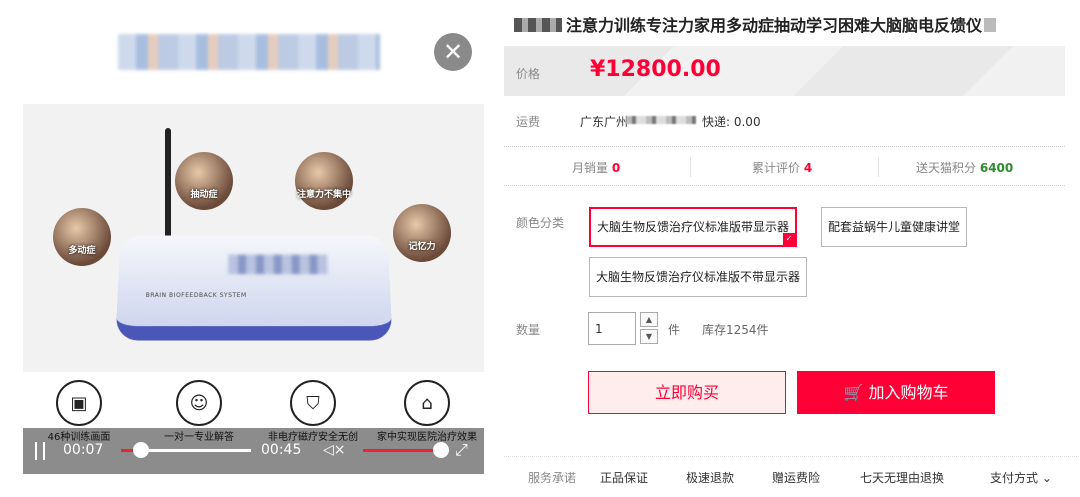  I want to click on stock-count: 库存1254件, so click(735, 329).